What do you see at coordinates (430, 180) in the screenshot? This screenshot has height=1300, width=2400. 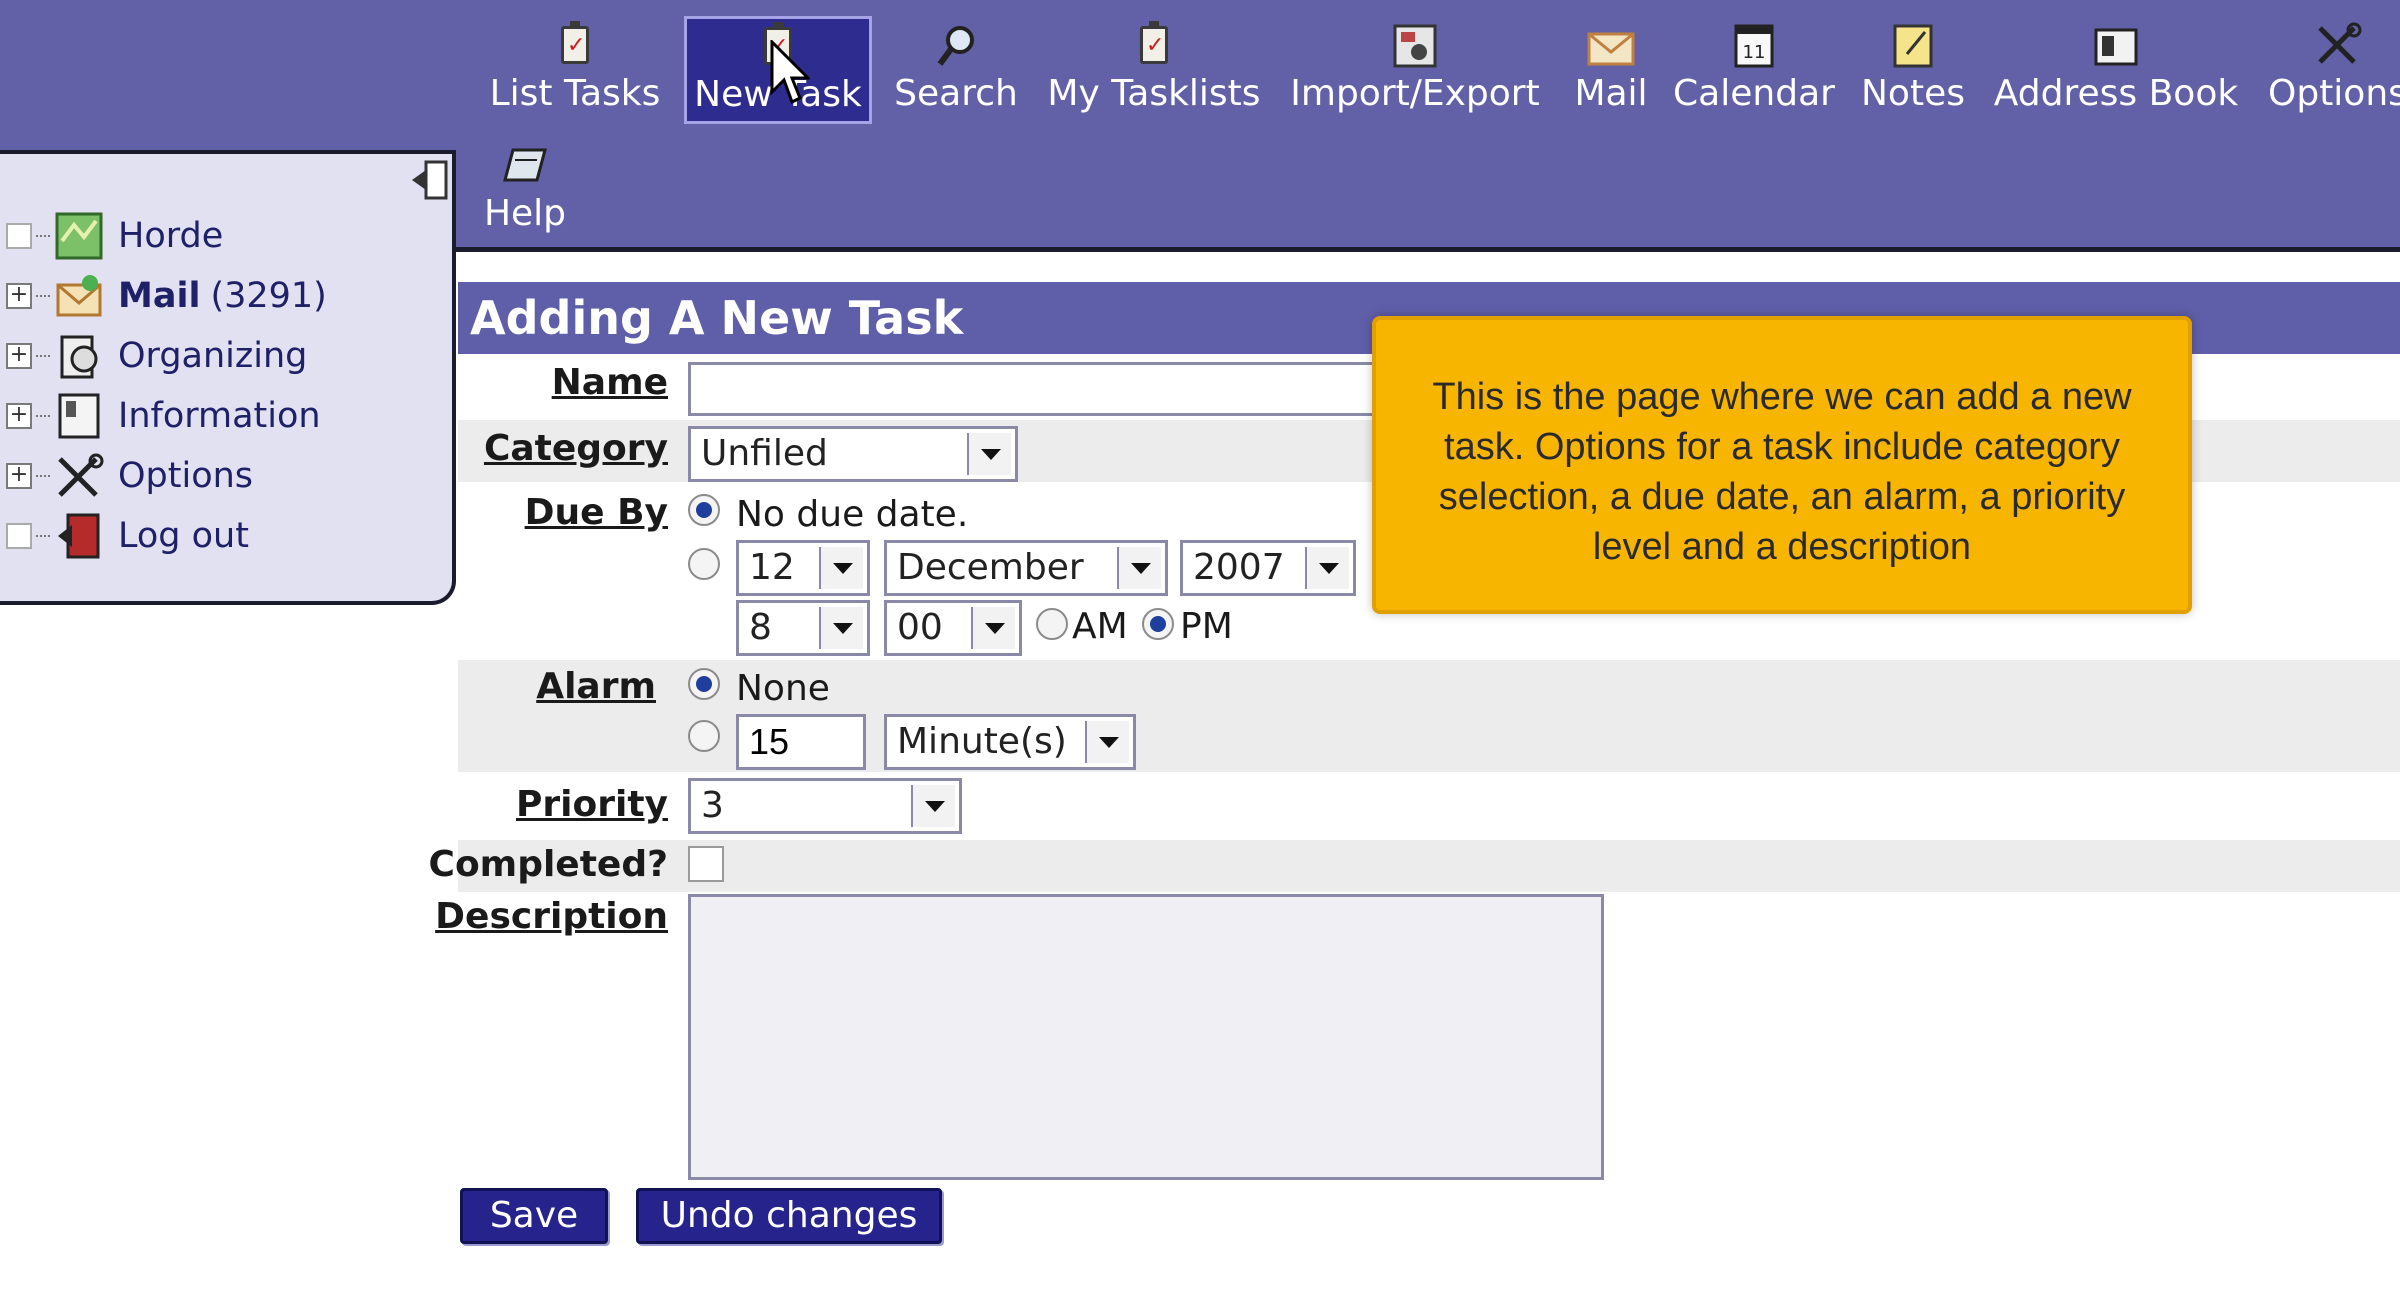 I see `sidebar-collapse-icon` at bounding box center [430, 180].